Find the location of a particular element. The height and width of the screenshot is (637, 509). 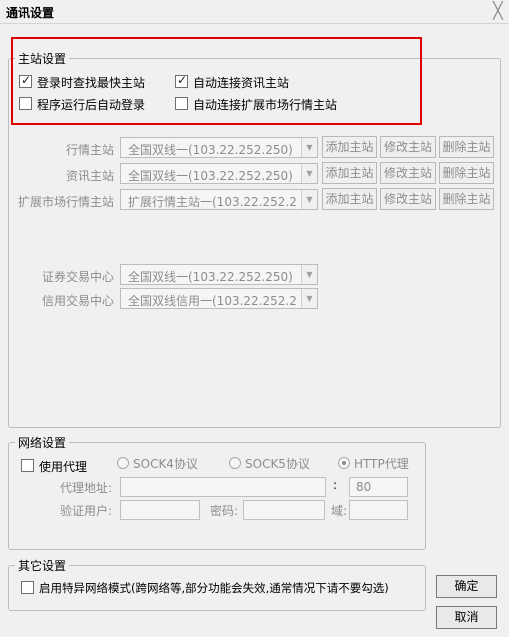

sock5-radio is located at coordinates (235, 463).